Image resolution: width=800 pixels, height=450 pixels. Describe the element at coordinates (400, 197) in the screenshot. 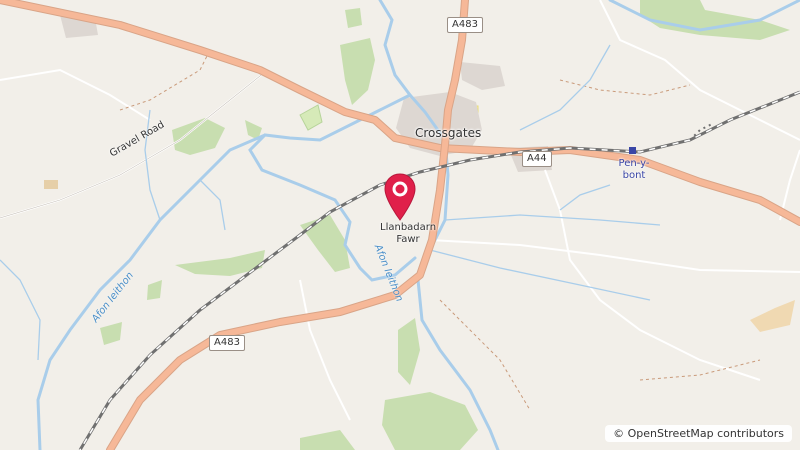

I see `map-pin-icon` at that location.